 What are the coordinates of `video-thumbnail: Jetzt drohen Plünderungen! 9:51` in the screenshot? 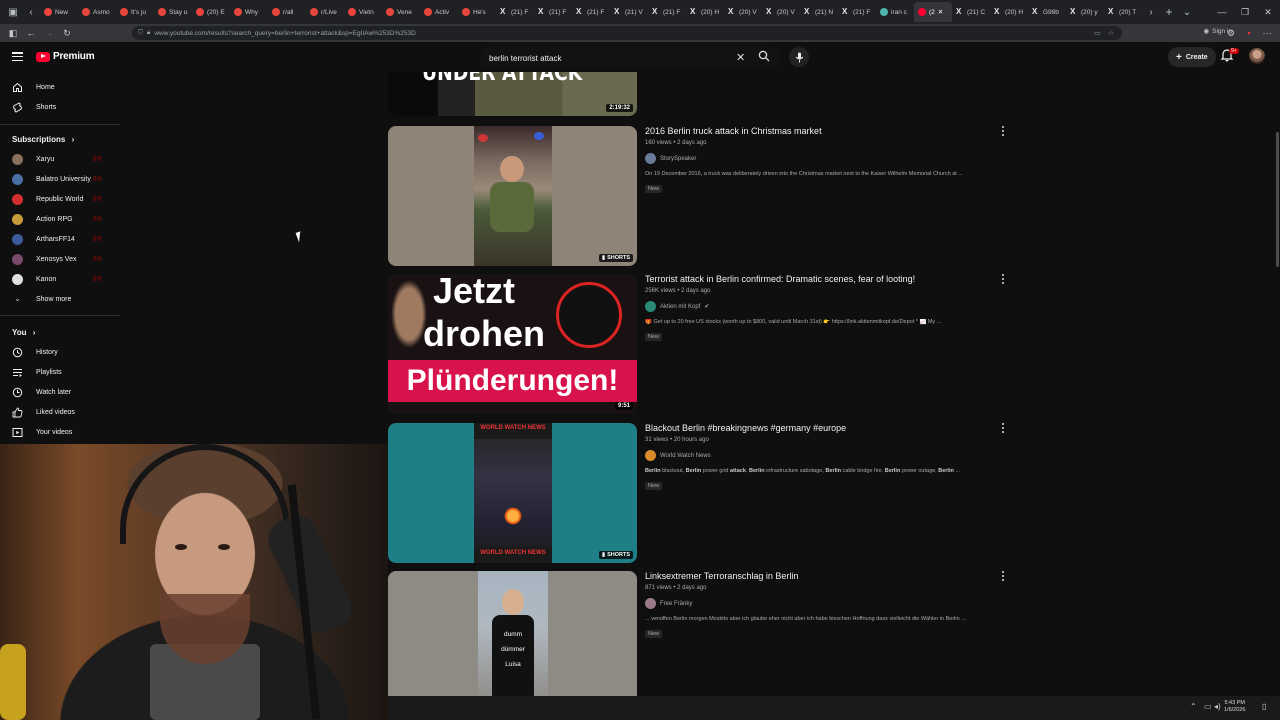 It's located at (512, 344).